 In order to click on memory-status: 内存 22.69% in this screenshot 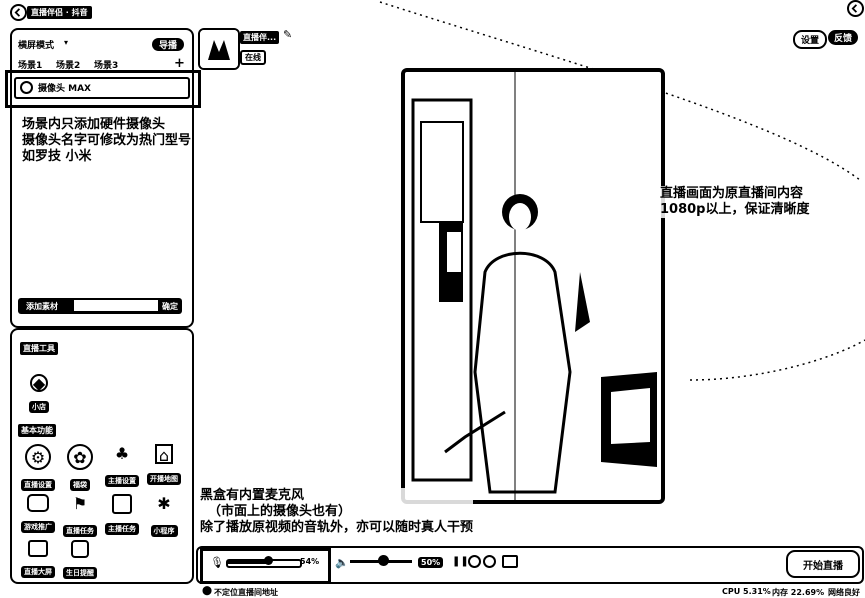, I will do `click(798, 592)`.